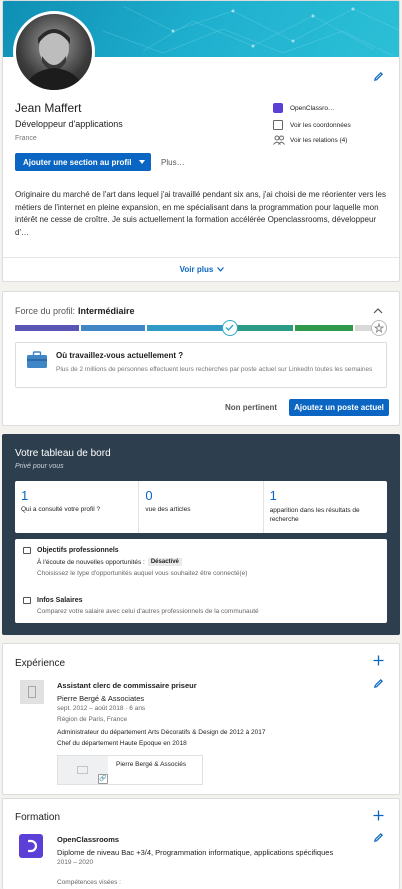 The height and width of the screenshot is (889, 402). What do you see at coordinates (379, 328) in the screenshot?
I see `star-goal-icon` at bounding box center [379, 328].